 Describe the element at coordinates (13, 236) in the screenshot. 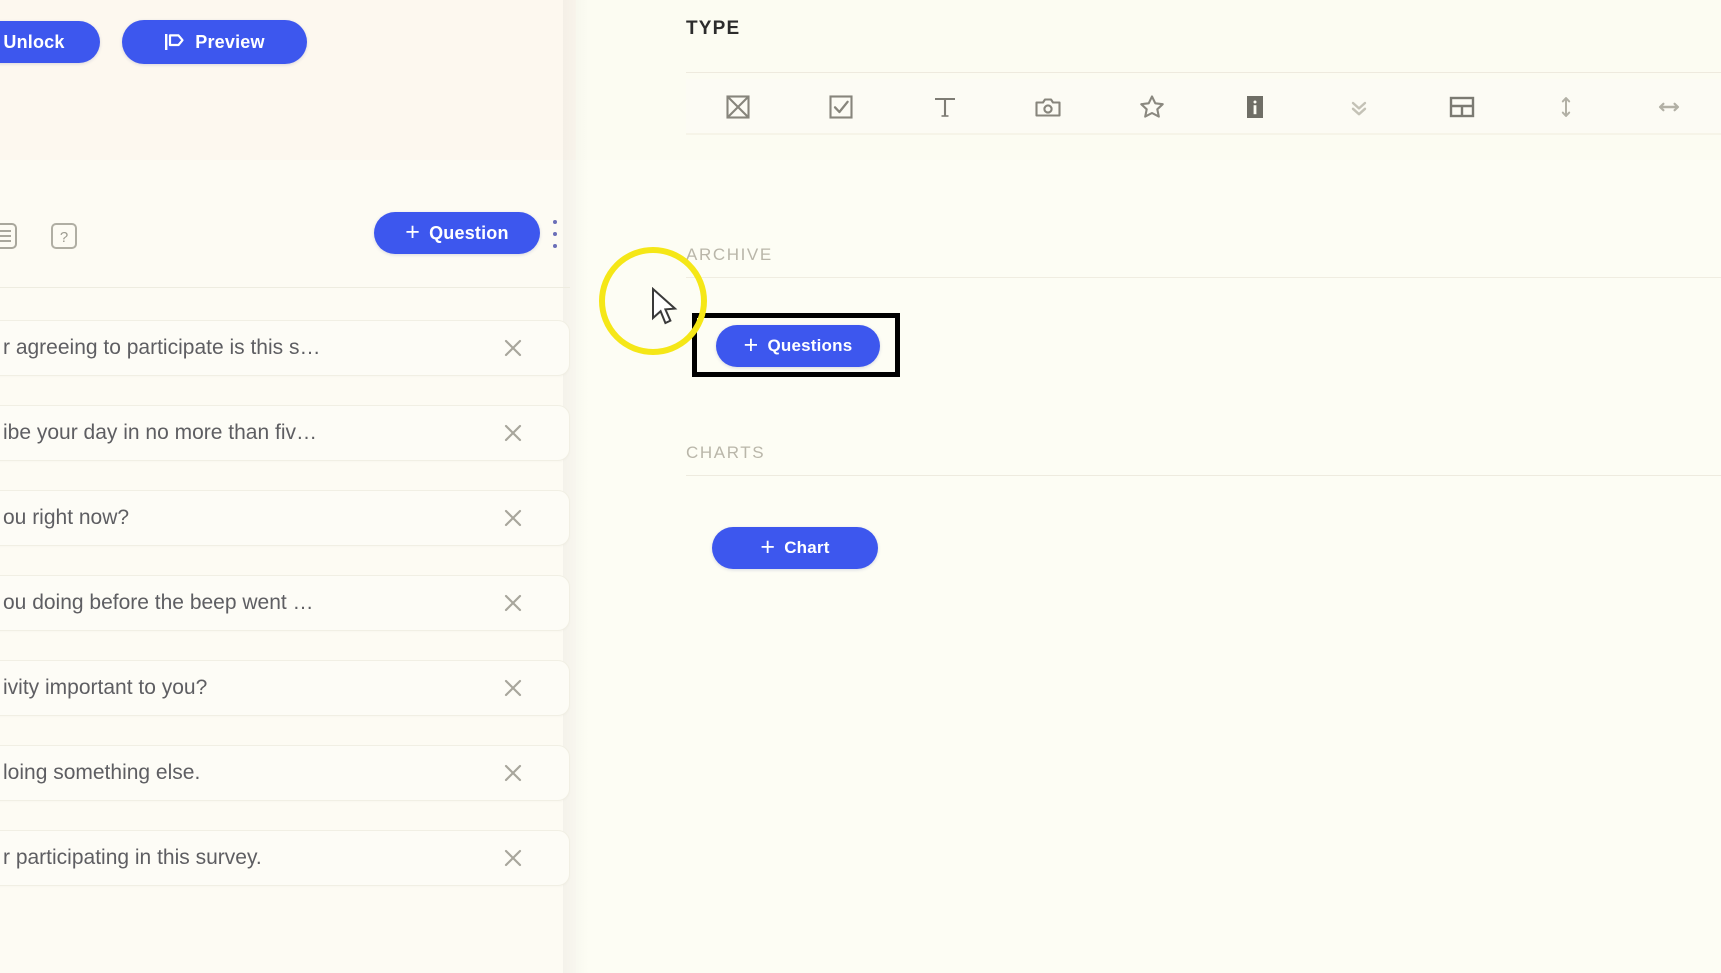

I see `list-lines-icon` at that location.